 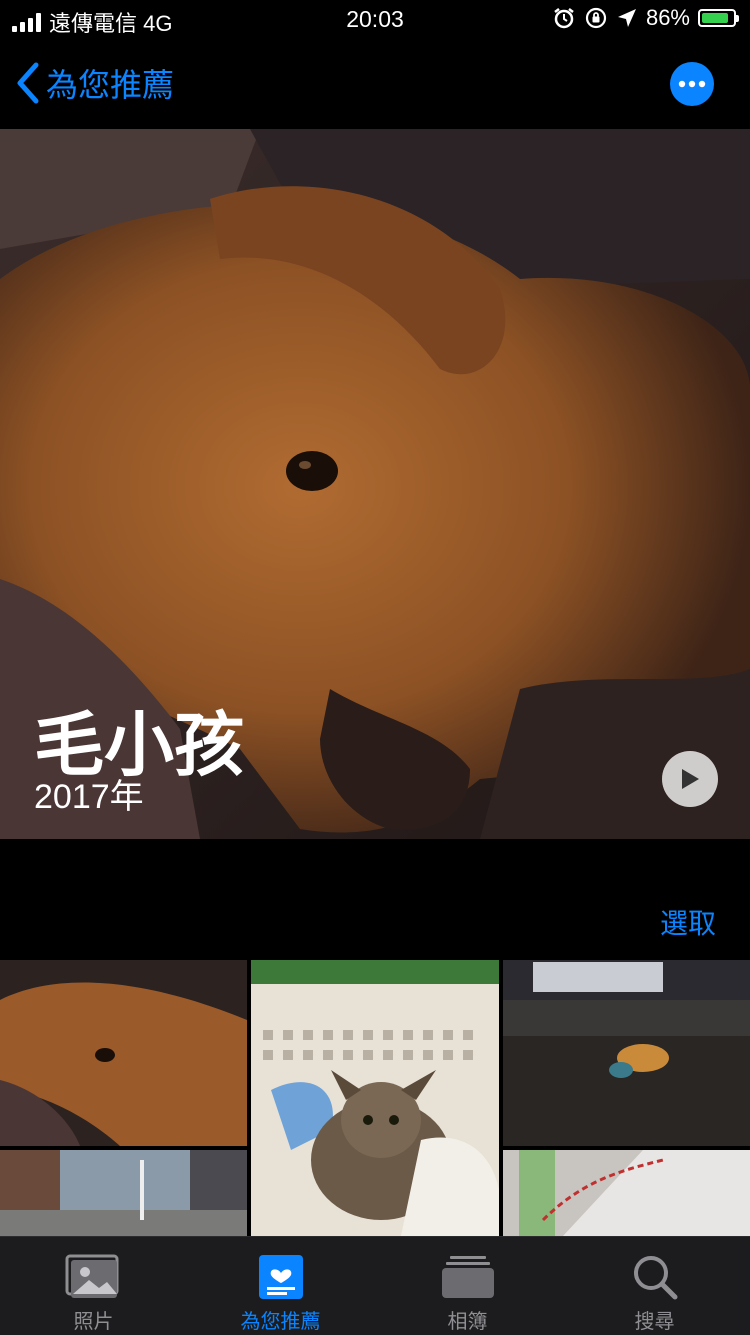 I want to click on status-right: 86%, so click(x=645, y=18).